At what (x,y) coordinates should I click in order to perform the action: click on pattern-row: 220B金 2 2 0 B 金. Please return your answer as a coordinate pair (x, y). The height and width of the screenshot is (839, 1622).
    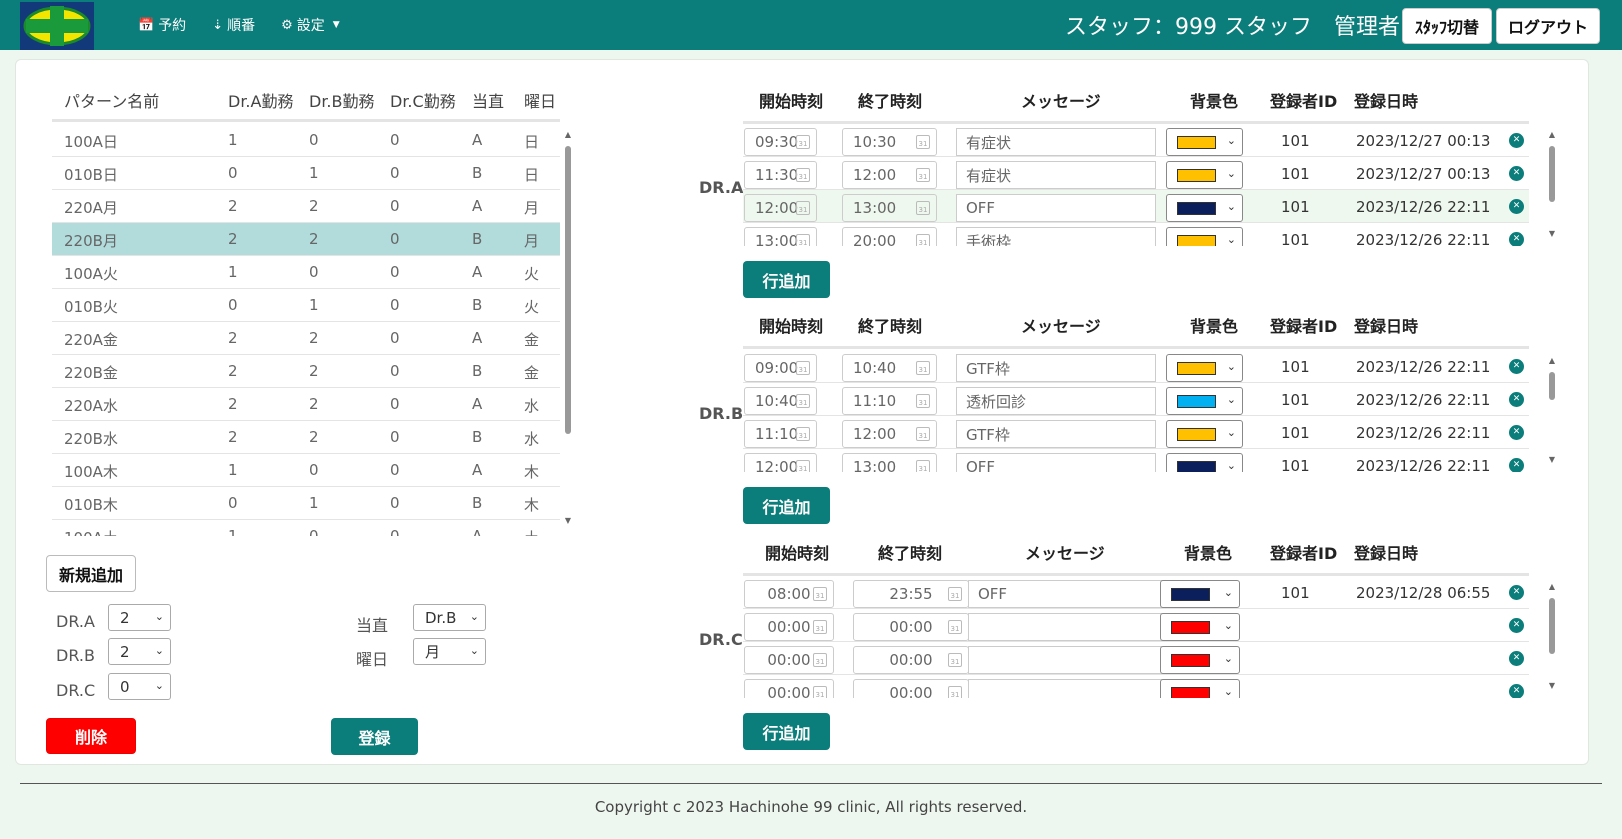
    Looking at the image, I should click on (306, 371).